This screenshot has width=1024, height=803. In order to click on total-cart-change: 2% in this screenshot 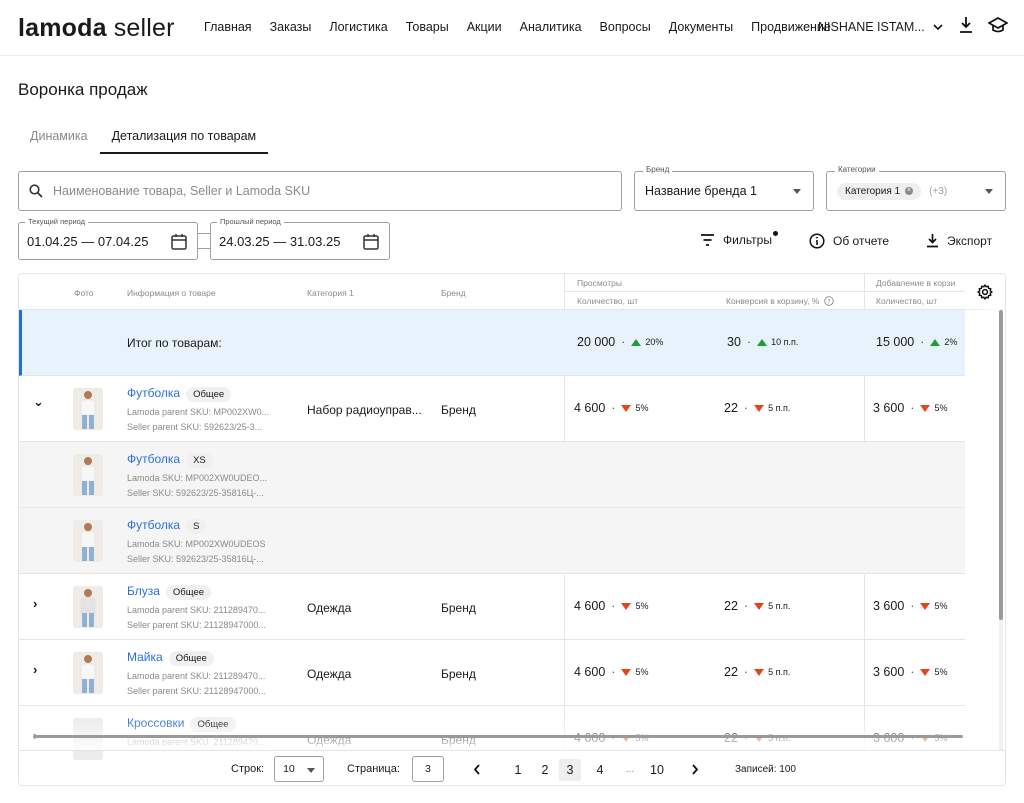, I will do `click(951, 342)`.